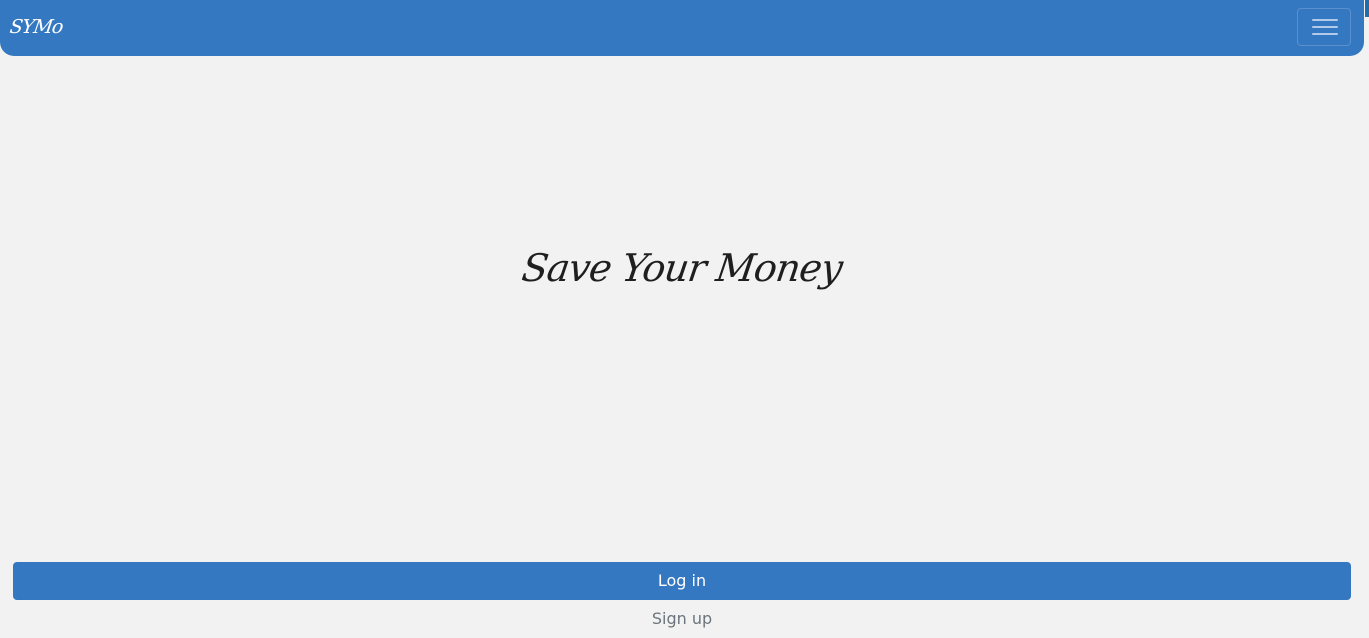 Image resolution: width=1369 pixels, height=638 pixels. What do you see at coordinates (1324, 27) in the screenshot?
I see `hamburger-menu-button` at bounding box center [1324, 27].